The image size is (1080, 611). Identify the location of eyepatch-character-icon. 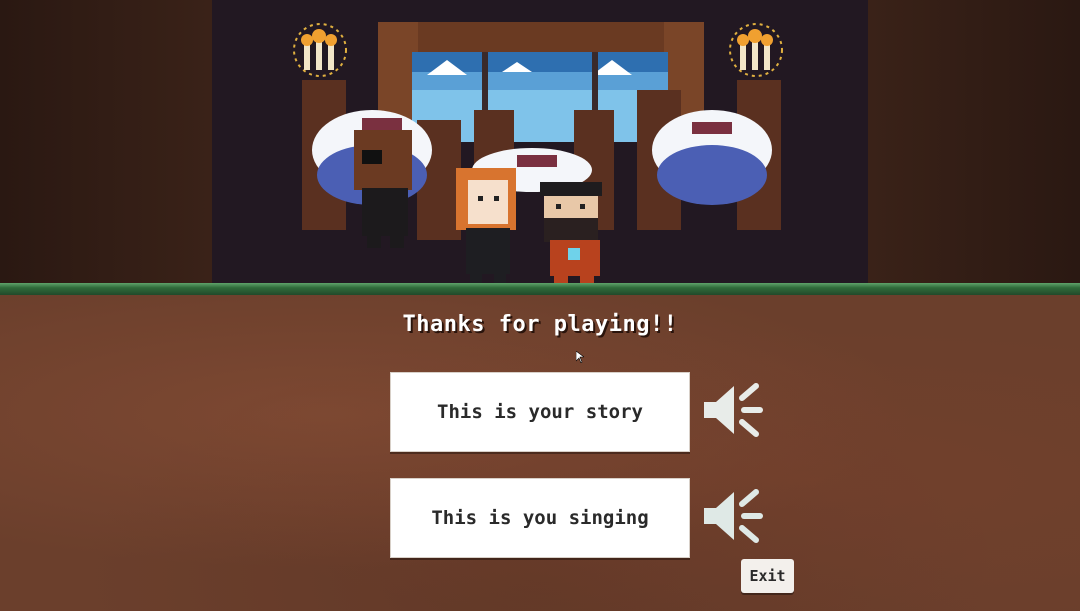
(383, 189).